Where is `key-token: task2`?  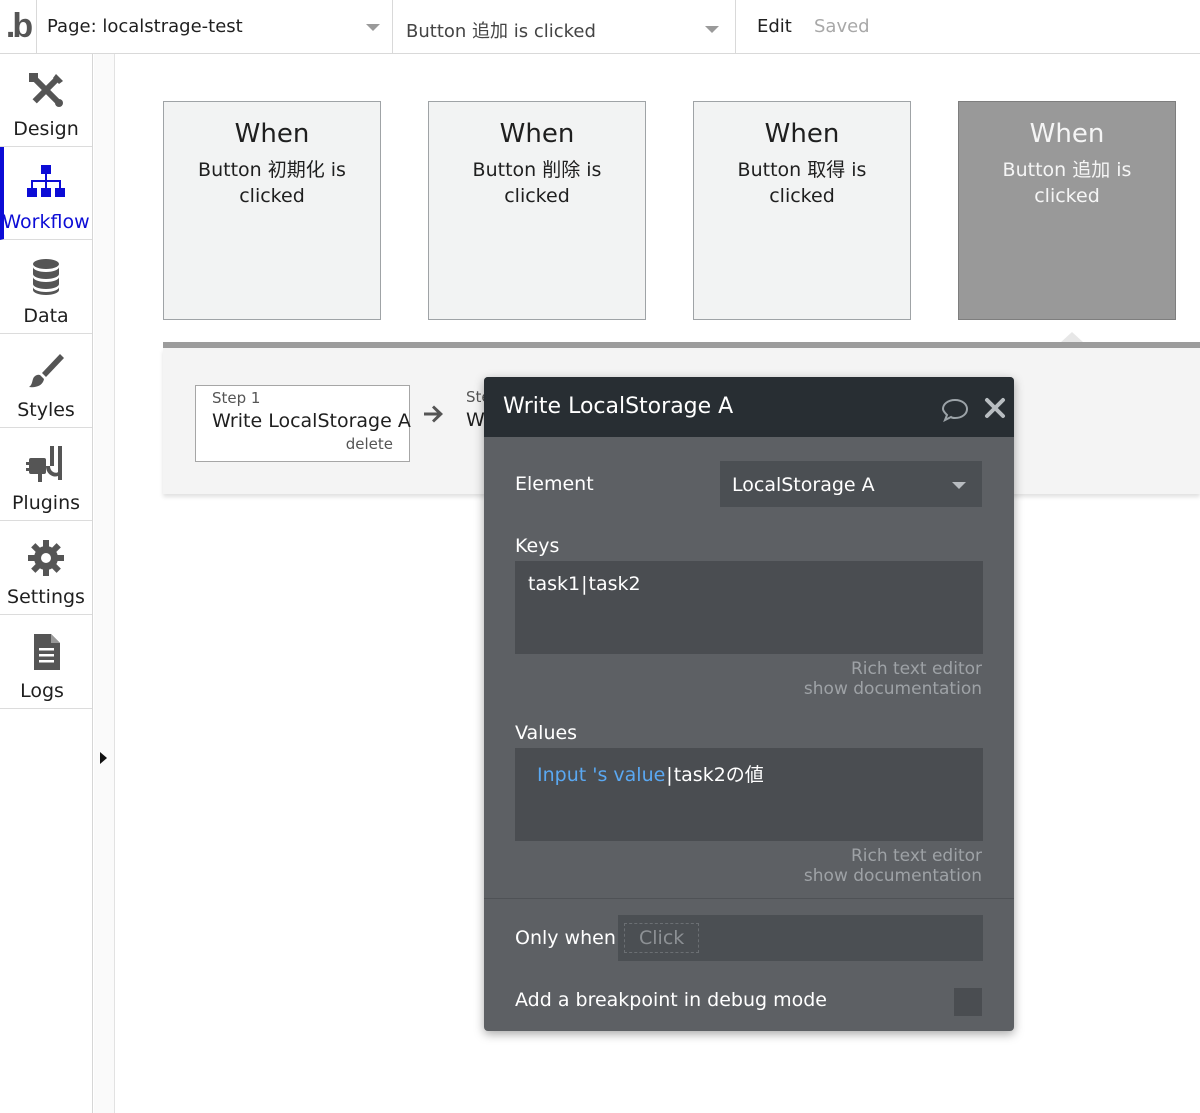 key-token: task2 is located at coordinates (614, 584).